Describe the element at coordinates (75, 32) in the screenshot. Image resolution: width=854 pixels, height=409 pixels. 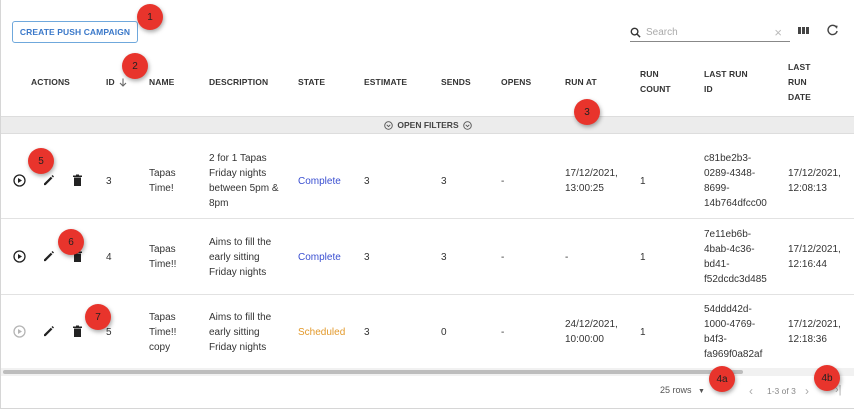
I see `create-push-campaign-button: CREATE PUSH CAMPAIGN` at that location.